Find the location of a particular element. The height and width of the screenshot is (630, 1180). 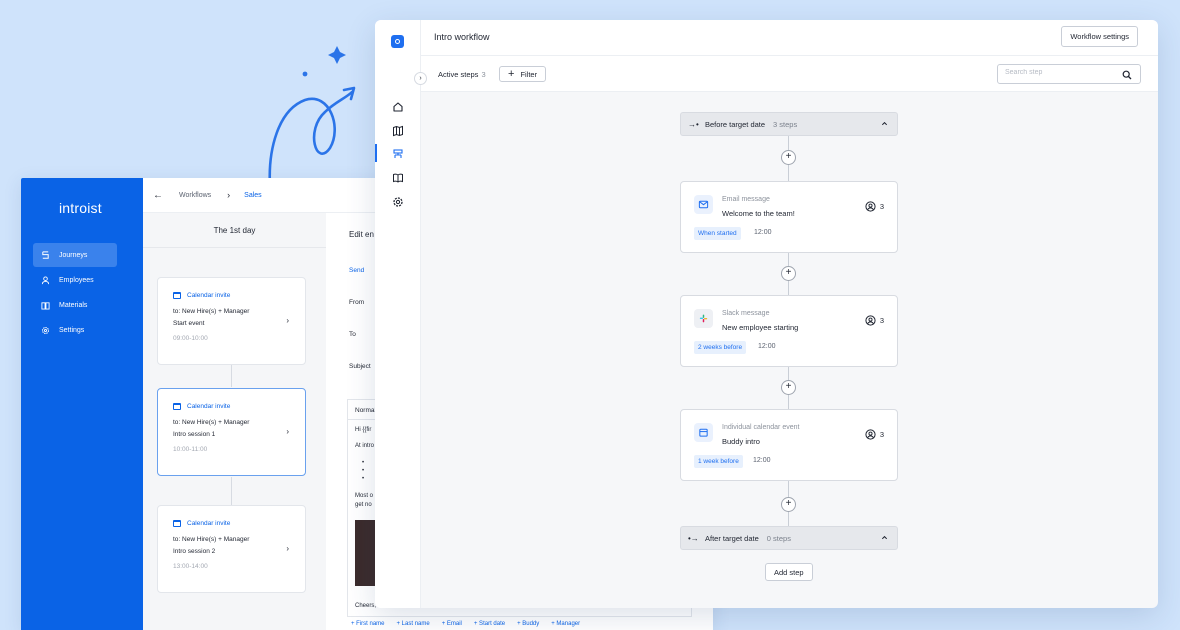

search-input is located at coordinates (1060, 72).